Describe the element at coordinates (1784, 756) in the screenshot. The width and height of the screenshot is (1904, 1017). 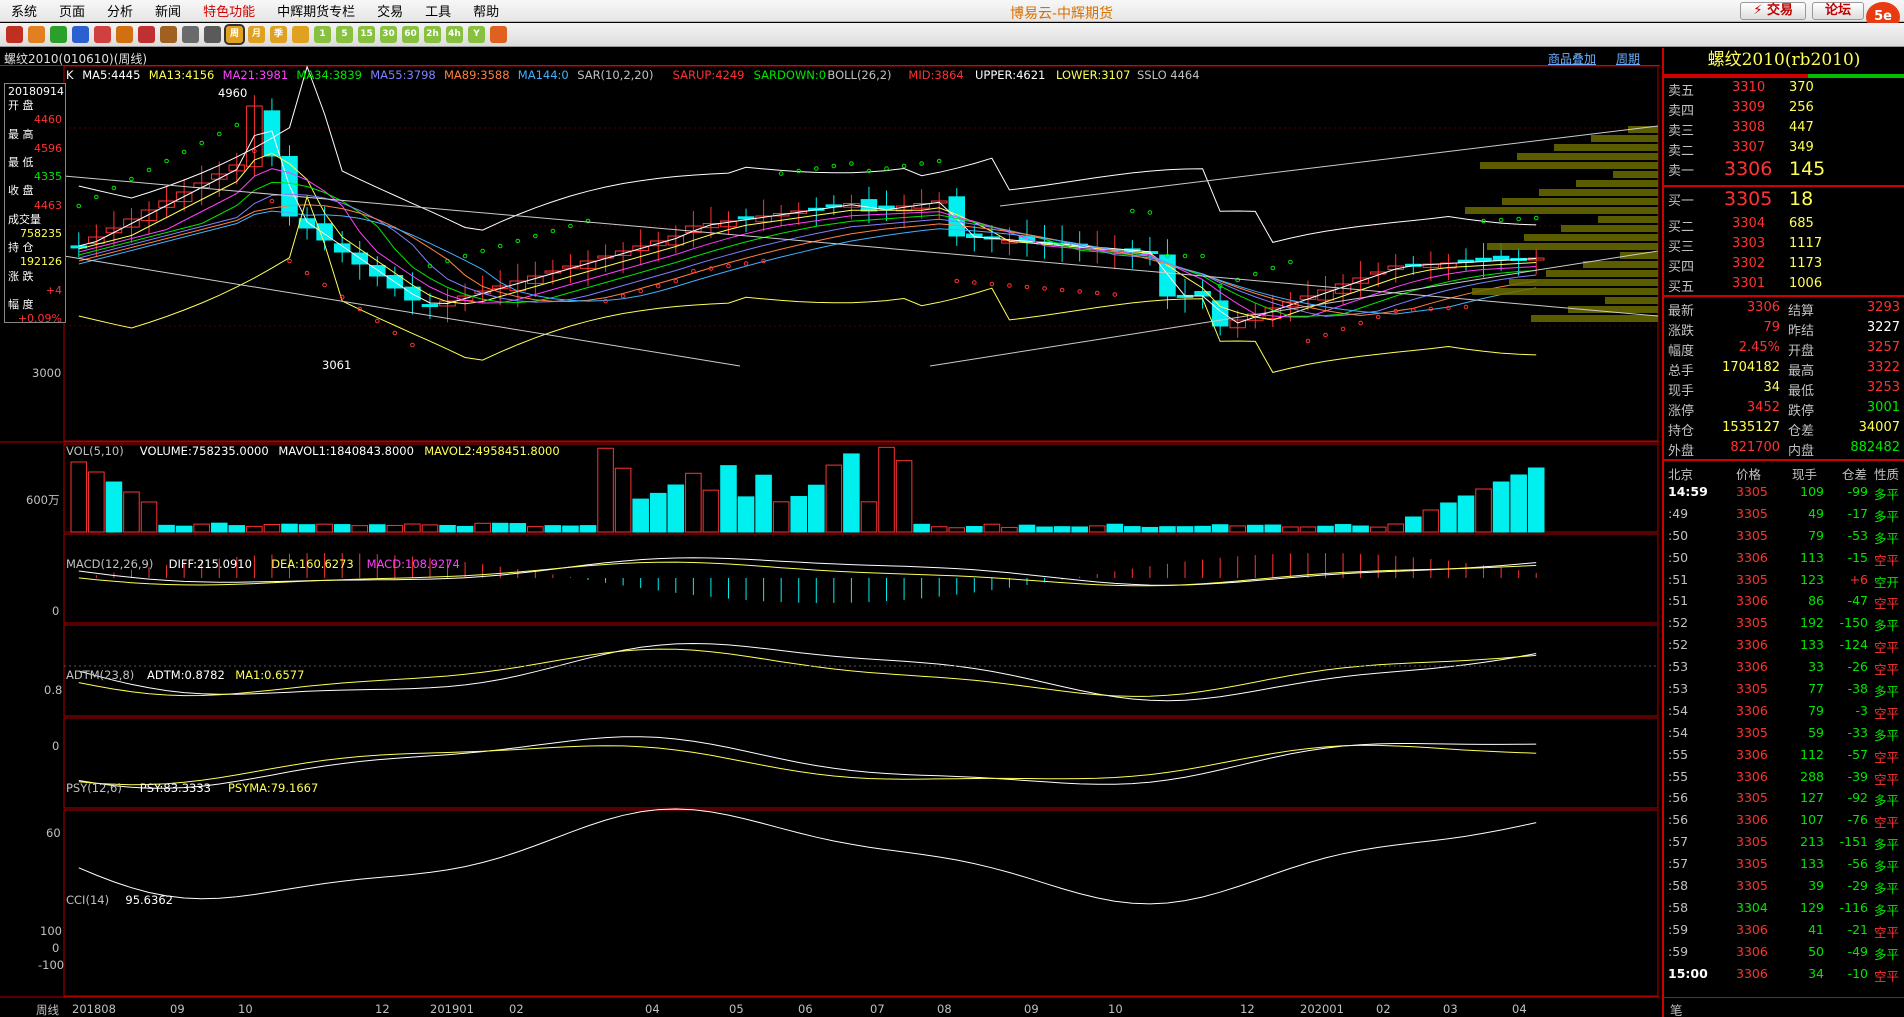
I see `tick-row: :55 3306 112 -57 空平` at that location.